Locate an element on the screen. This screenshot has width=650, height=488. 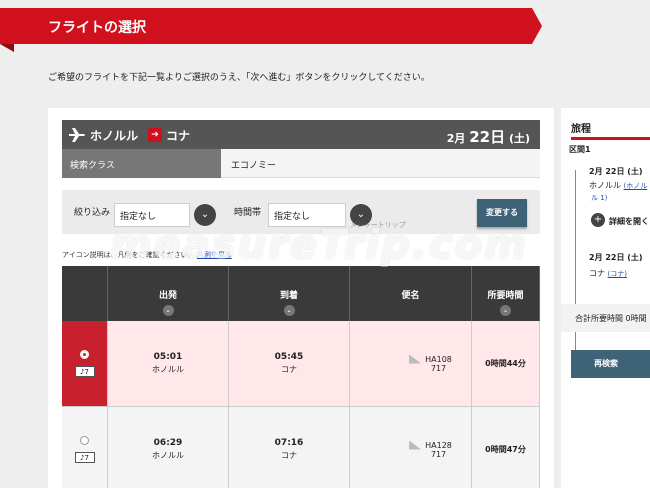
flight-number-cell: HA128 717 is located at coordinates (411, 447).